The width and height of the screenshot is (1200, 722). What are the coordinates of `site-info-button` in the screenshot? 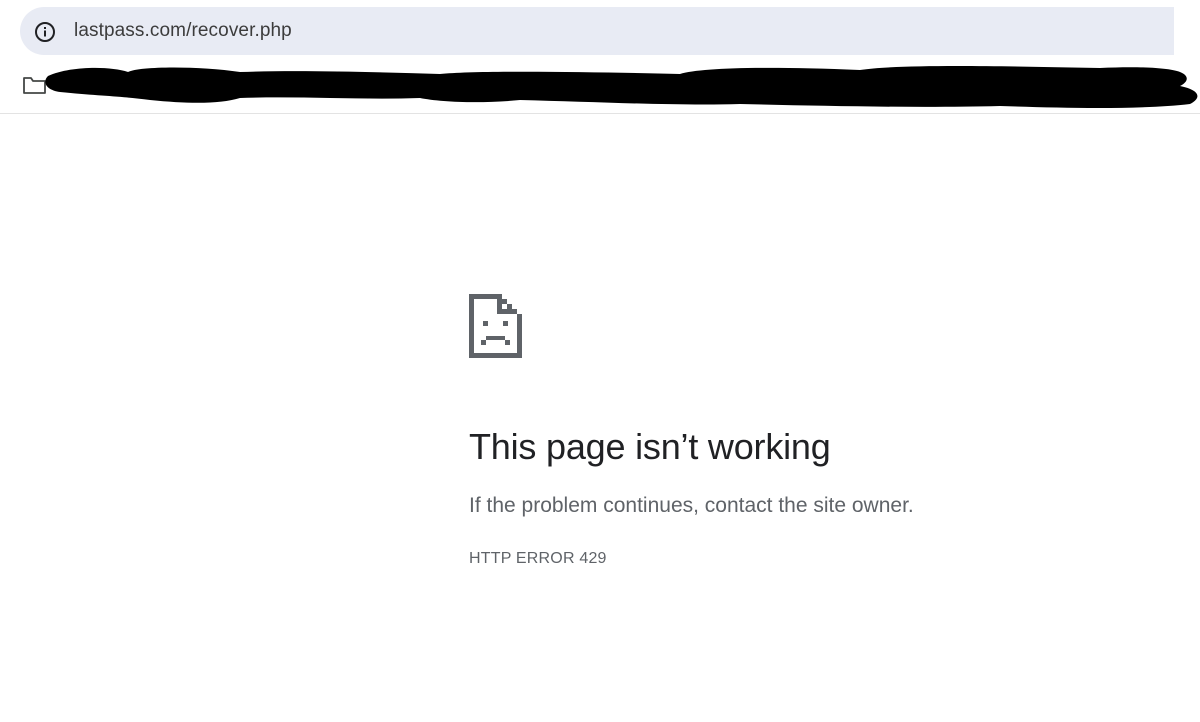 It's located at (45, 32).